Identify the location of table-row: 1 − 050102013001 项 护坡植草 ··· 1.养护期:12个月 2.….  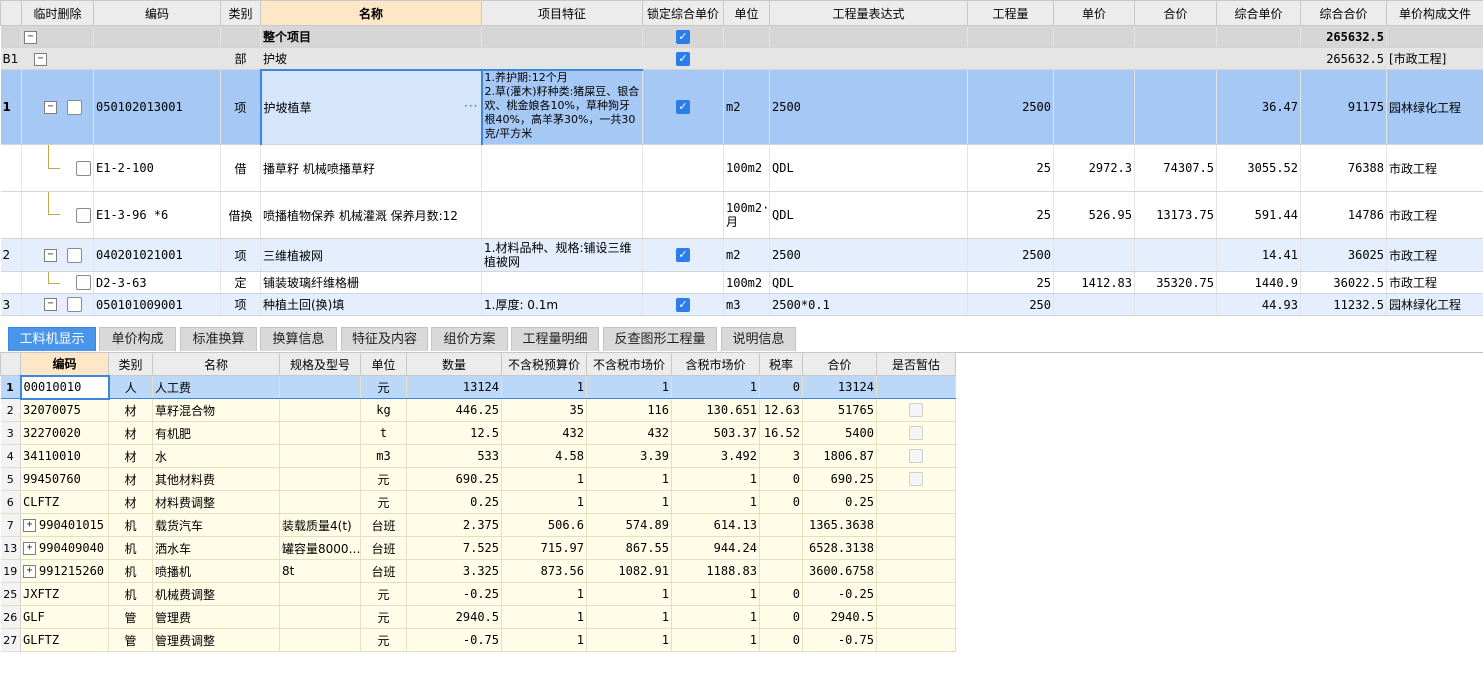
(741, 106).